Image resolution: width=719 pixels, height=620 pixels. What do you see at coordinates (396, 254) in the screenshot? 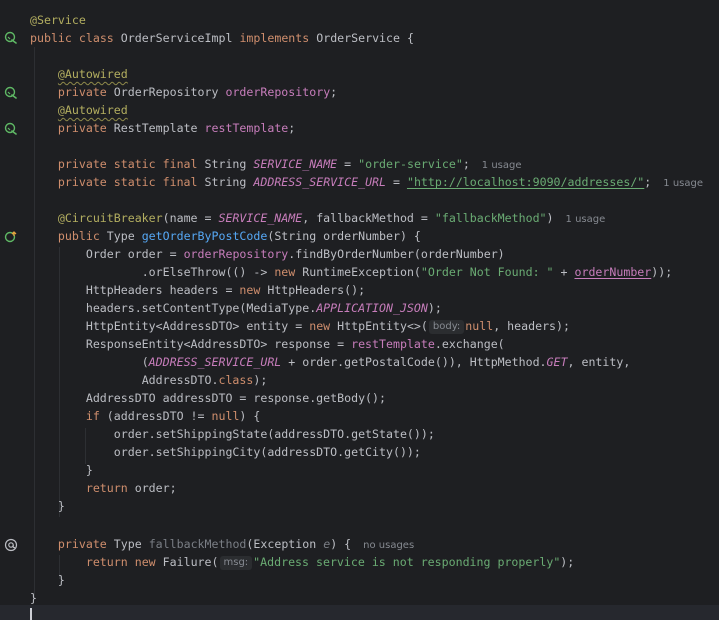
I see `statement: .findByOrderNumber(orderNumber)` at bounding box center [396, 254].